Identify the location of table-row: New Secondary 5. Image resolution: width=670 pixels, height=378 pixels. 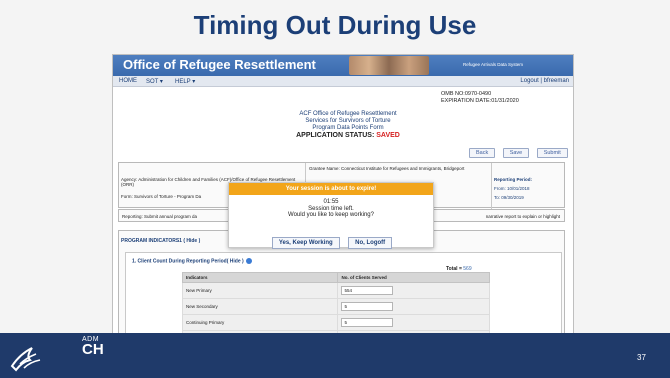
(335, 306).